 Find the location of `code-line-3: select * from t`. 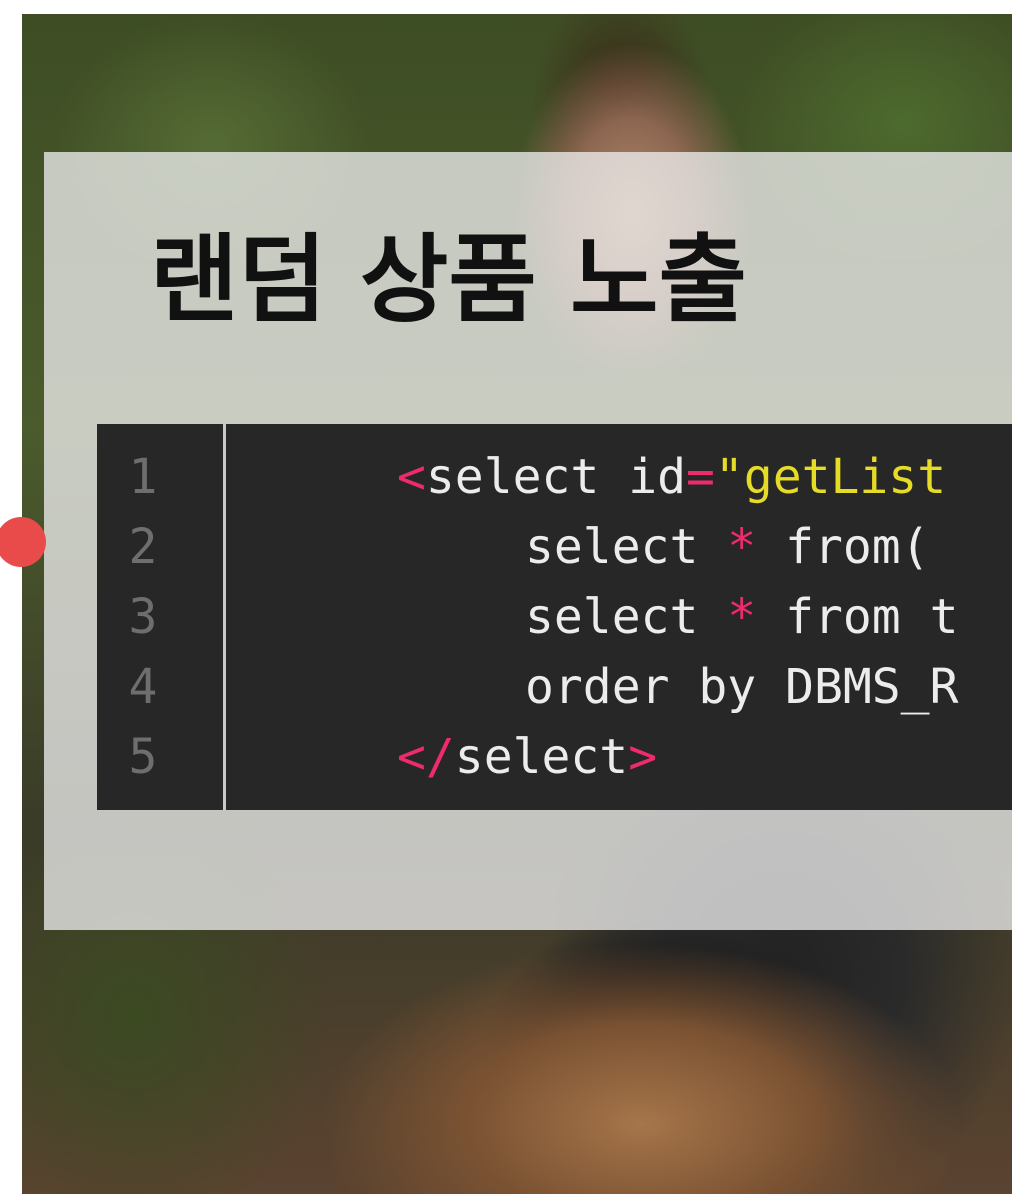

code-line-3: select * from t is located at coordinates (742, 617).